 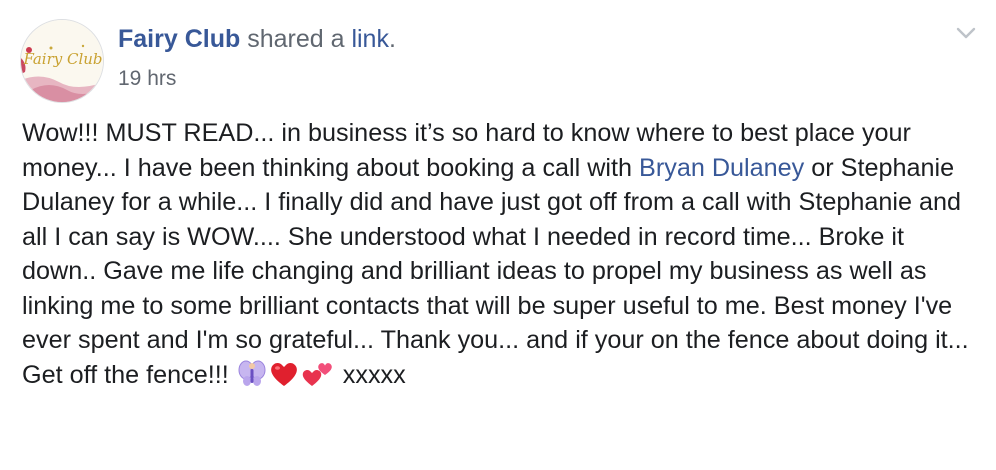 I want to click on shared-link: link, so click(x=370, y=39).